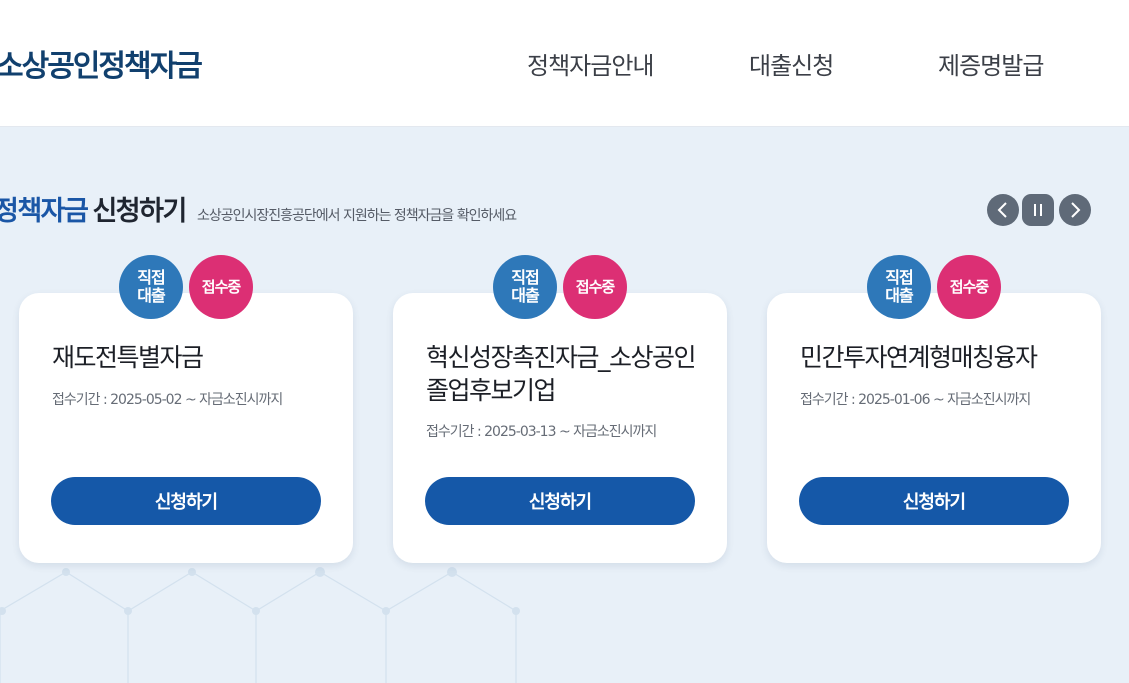 The height and width of the screenshot is (683, 1129). I want to click on application-period: 접수기간 : 2025-01-06 ~ 자금소진시까지, so click(915, 400).